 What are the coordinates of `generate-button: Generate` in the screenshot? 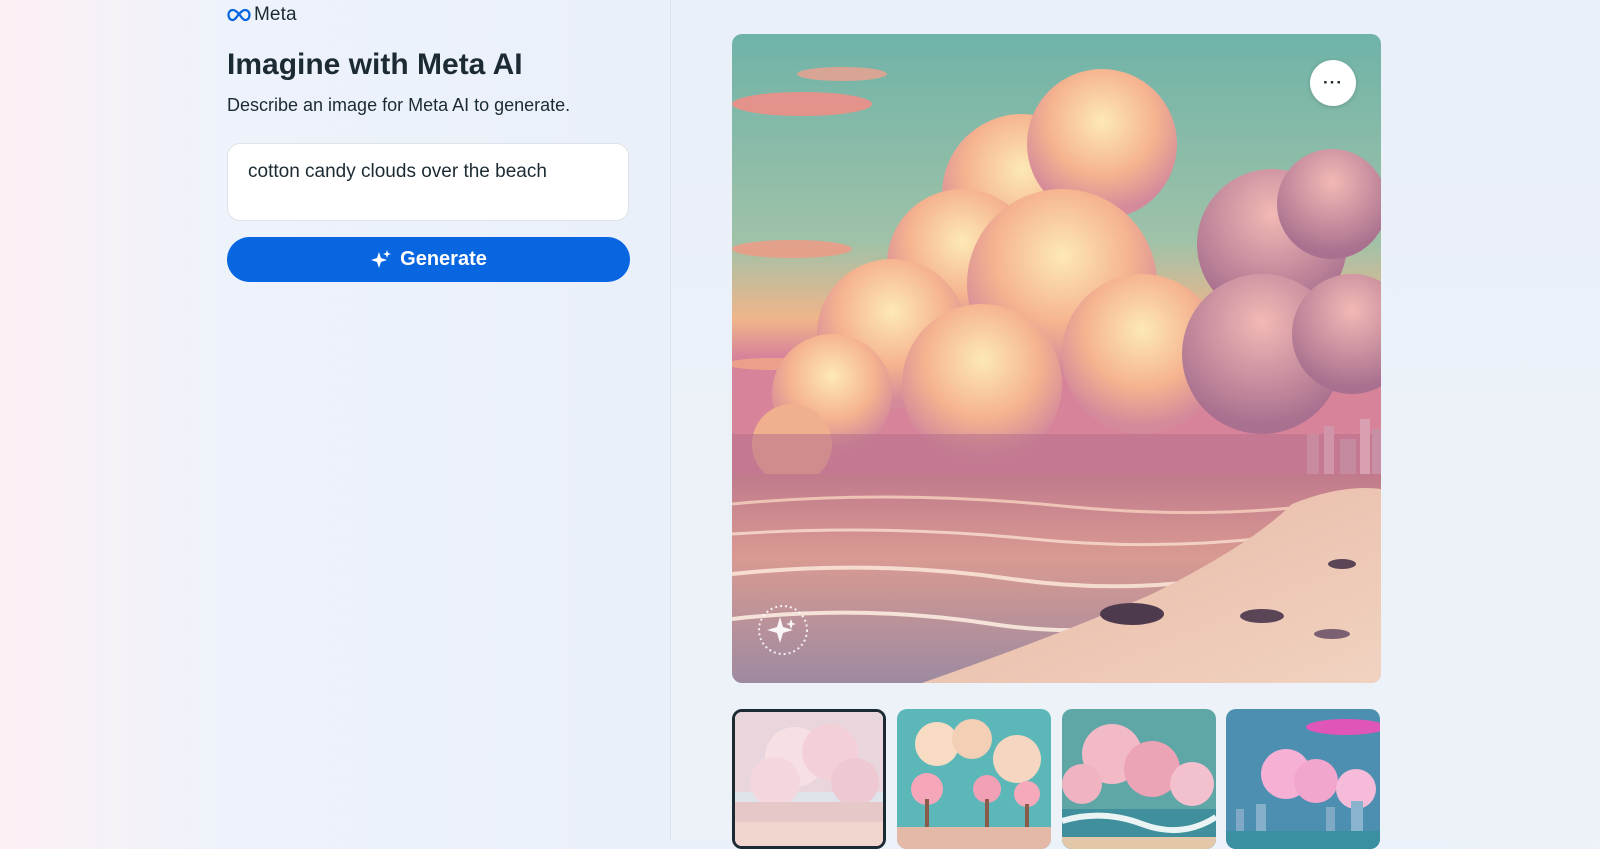 It's located at (428, 259).